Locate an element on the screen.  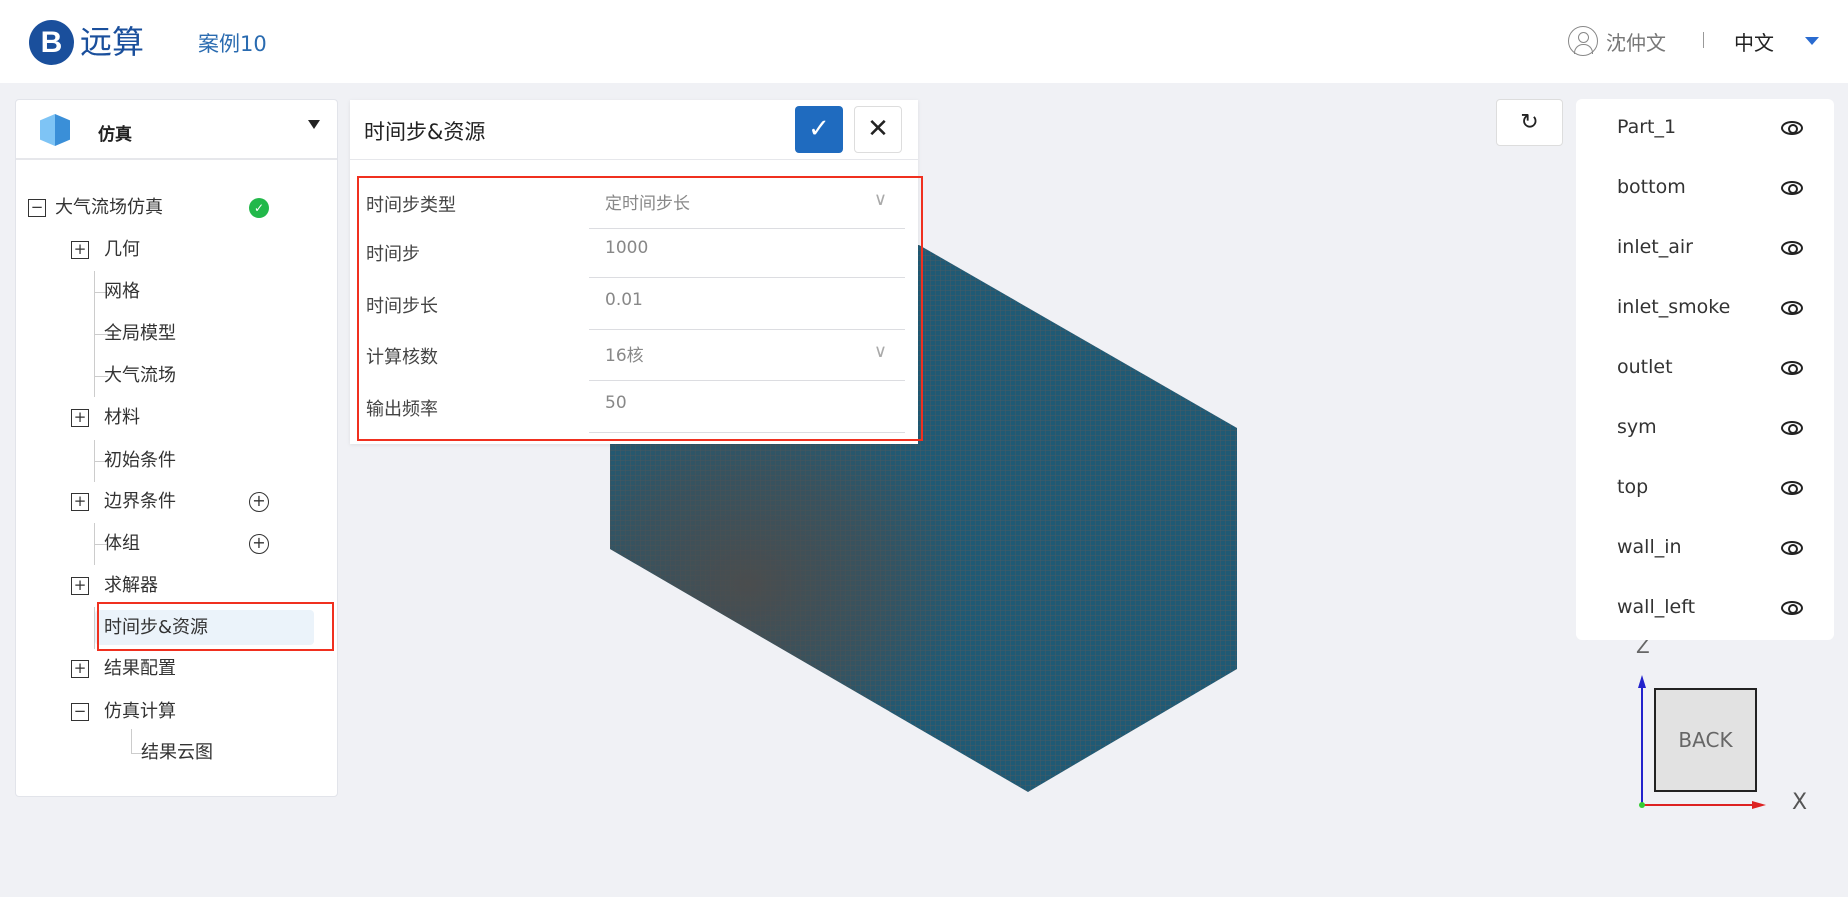
status-check-icon: ✓ is located at coordinates (259, 208).